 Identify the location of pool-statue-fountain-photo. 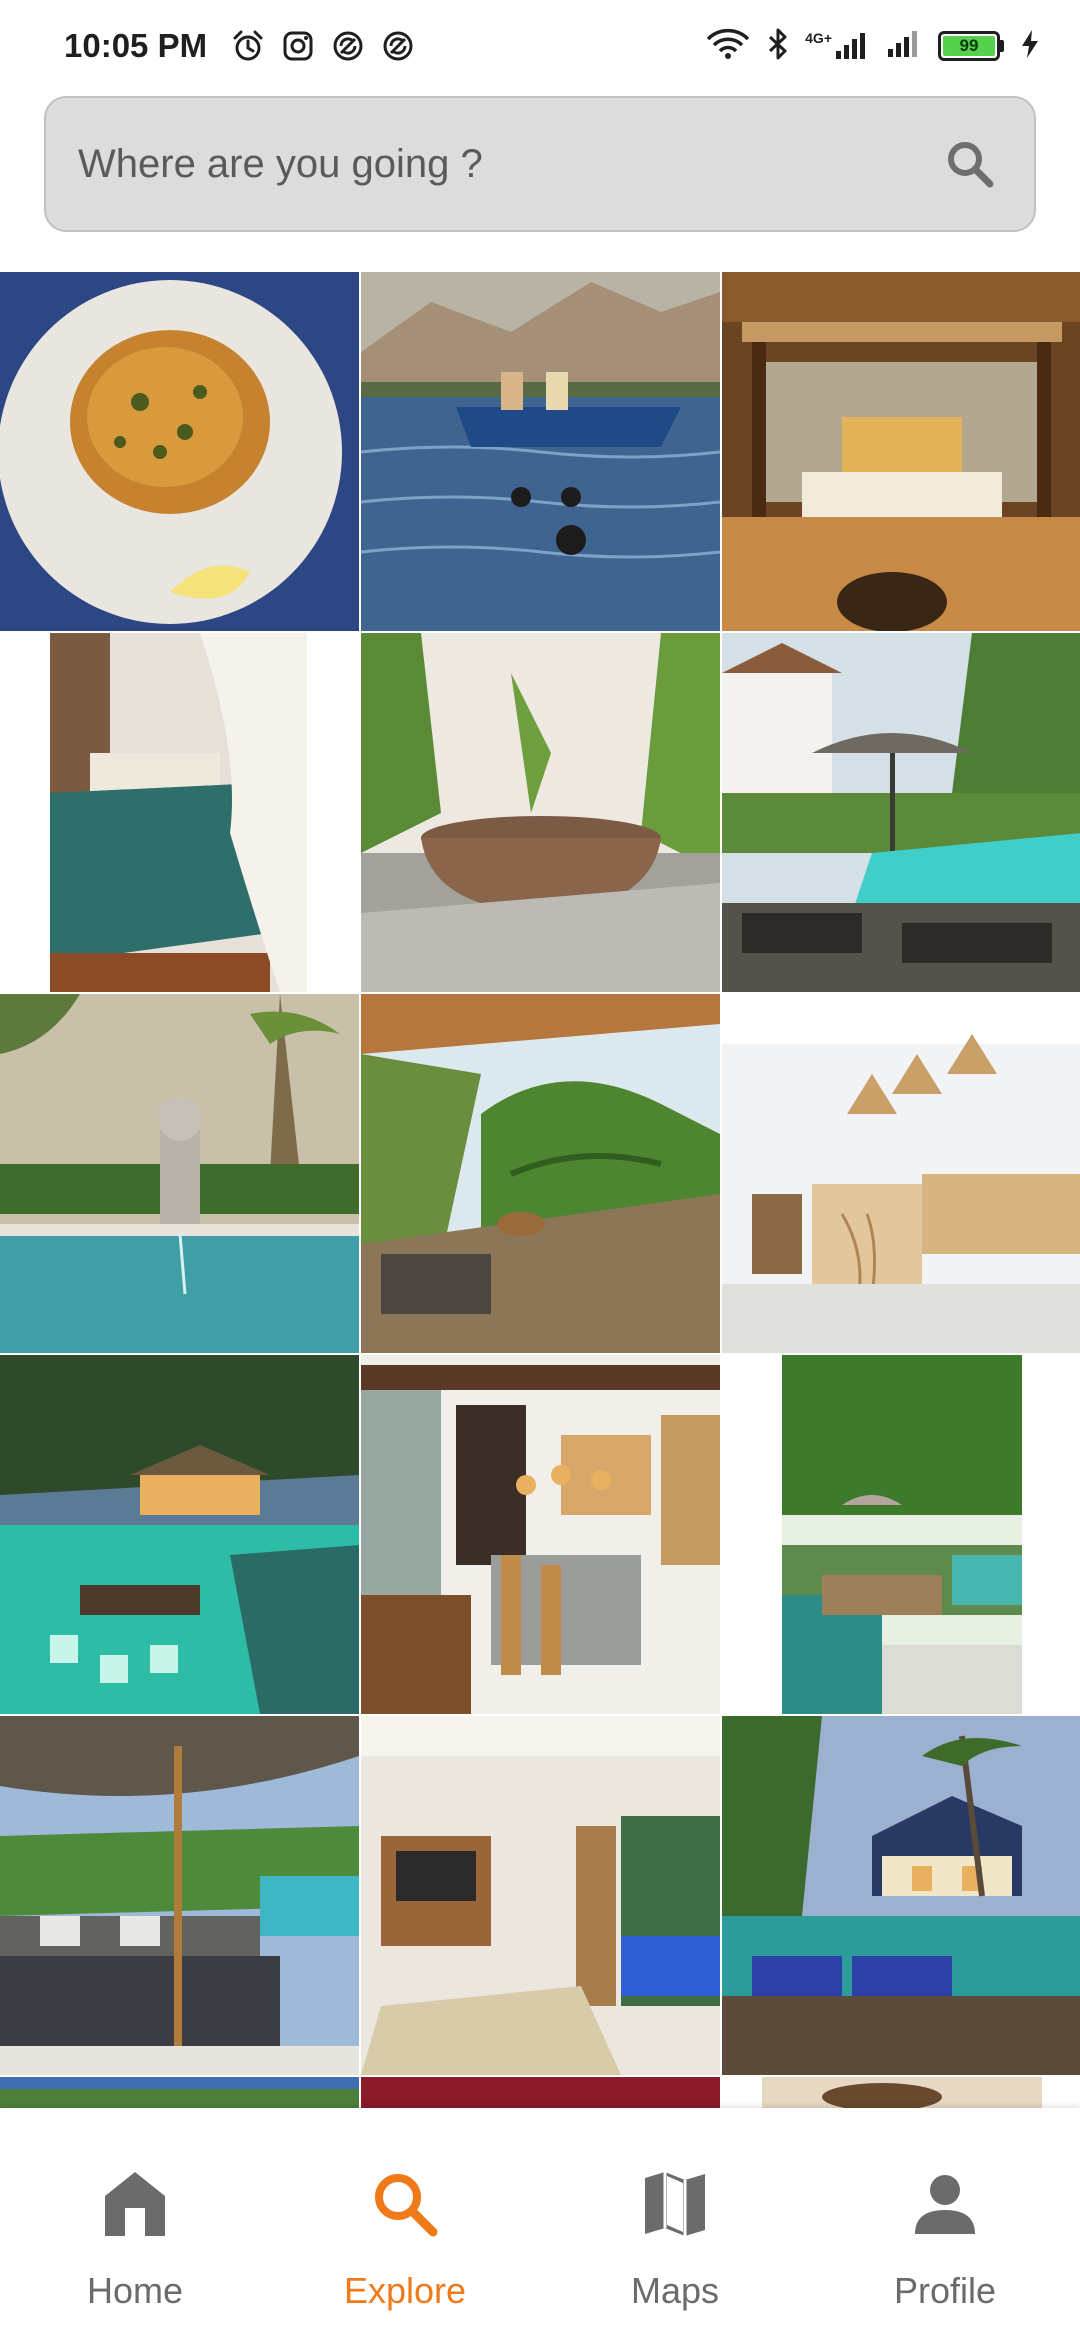
(179, 1173).